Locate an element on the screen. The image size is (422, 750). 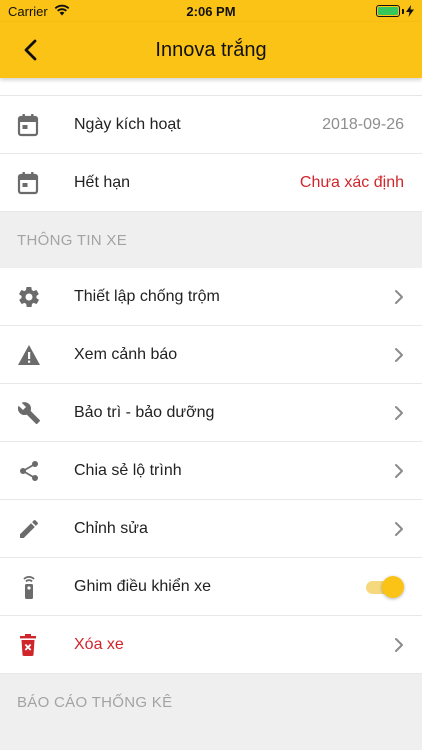
back-button is located at coordinates (30, 50).